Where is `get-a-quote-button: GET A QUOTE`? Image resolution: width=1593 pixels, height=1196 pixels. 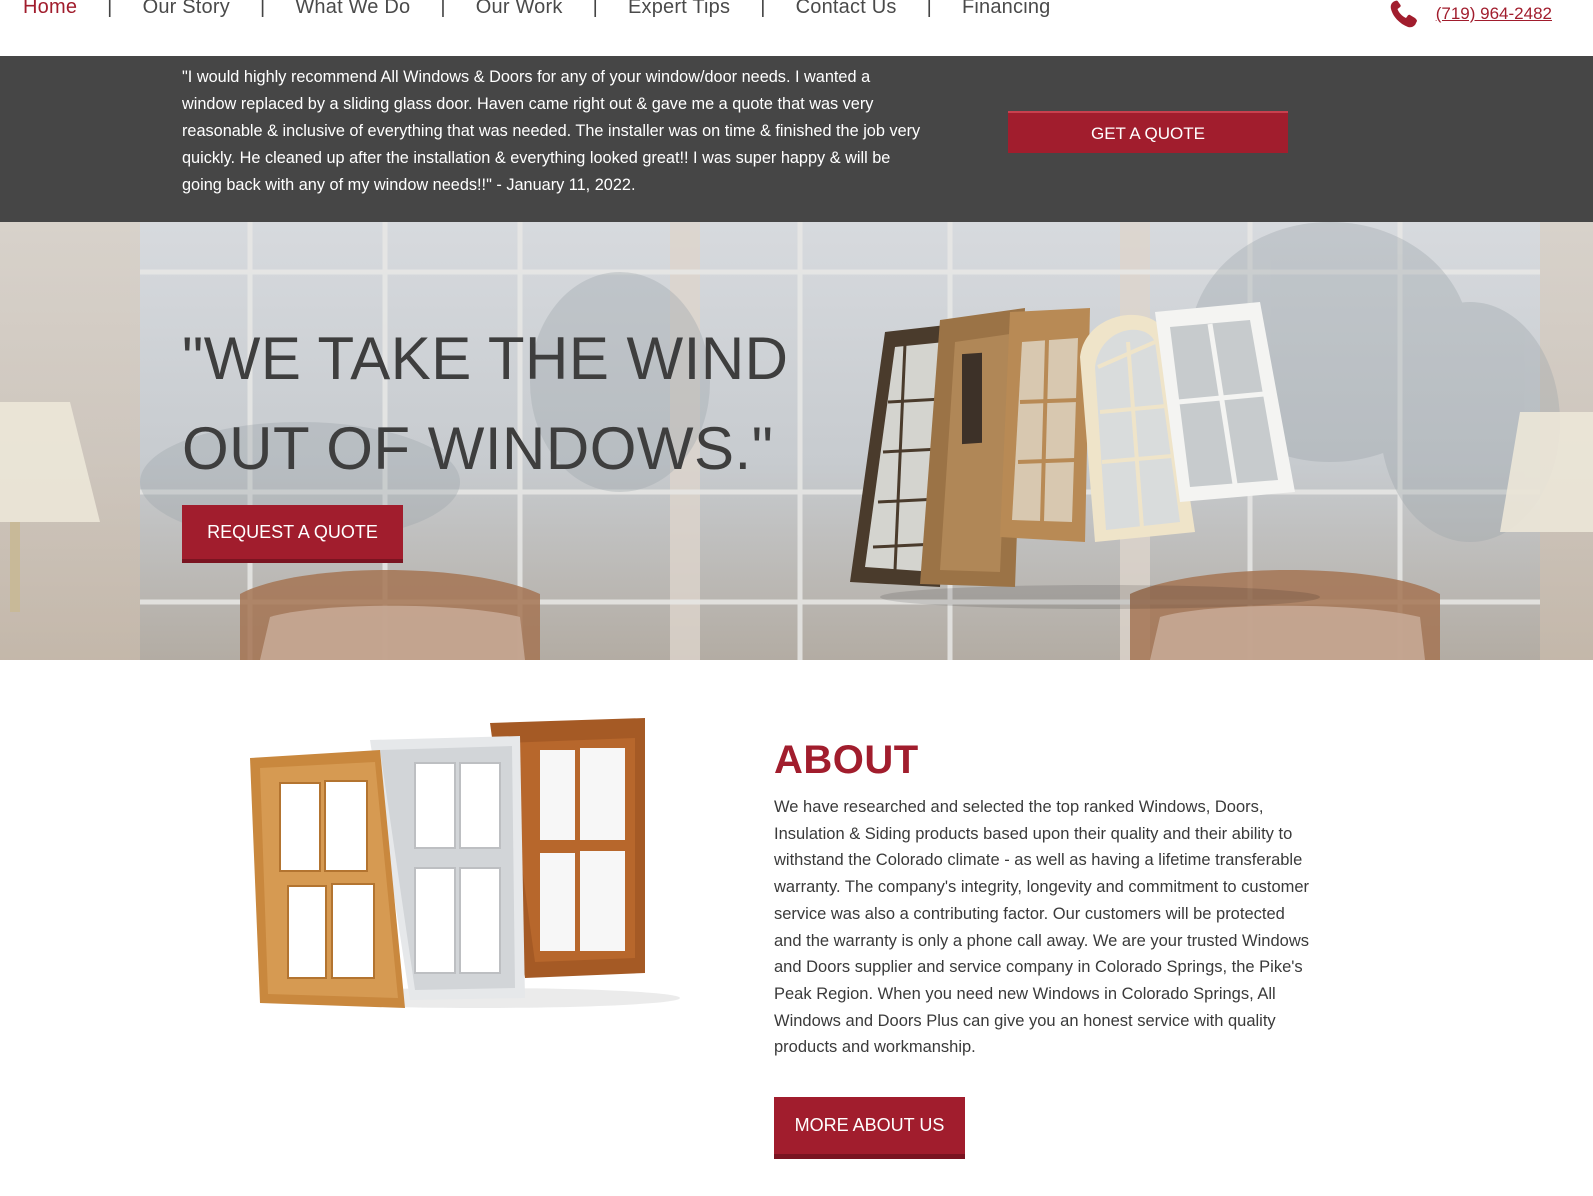 get-a-quote-button: GET A QUOTE is located at coordinates (1148, 132).